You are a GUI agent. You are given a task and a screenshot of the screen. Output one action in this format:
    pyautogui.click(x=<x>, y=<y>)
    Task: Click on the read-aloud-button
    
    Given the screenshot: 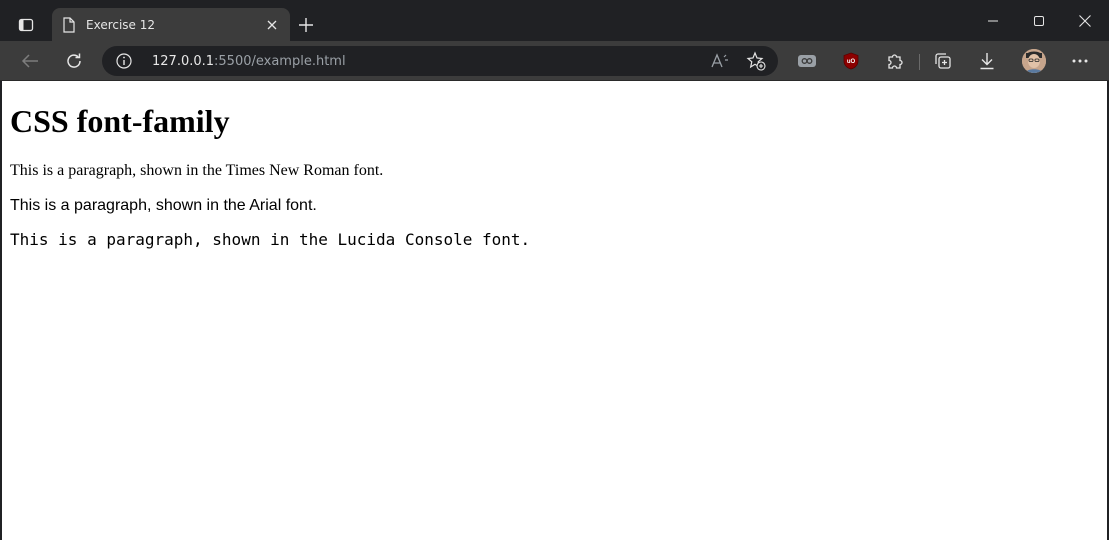 What is the action you would take?
    pyautogui.click(x=720, y=61)
    